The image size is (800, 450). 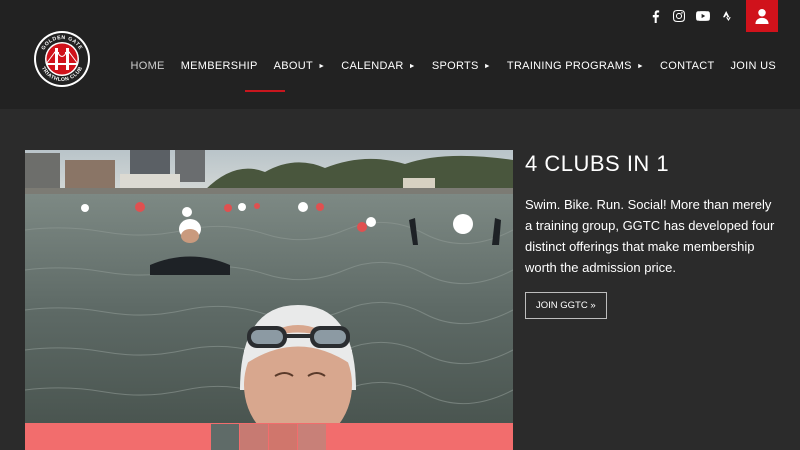 I want to click on nav-calendar: CALENDAR ►, so click(x=378, y=66).